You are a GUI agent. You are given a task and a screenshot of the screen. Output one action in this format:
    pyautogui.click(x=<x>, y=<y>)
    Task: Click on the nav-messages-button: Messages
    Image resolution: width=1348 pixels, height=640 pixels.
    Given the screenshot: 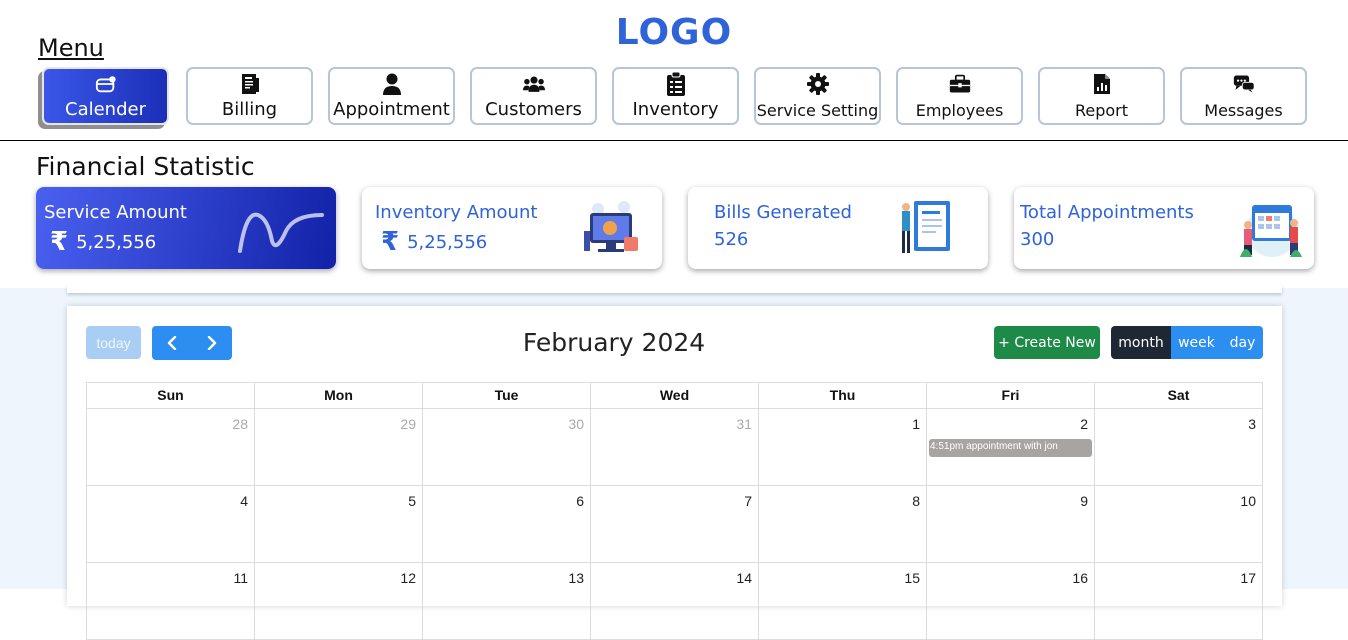 What is the action you would take?
    pyautogui.click(x=1243, y=96)
    